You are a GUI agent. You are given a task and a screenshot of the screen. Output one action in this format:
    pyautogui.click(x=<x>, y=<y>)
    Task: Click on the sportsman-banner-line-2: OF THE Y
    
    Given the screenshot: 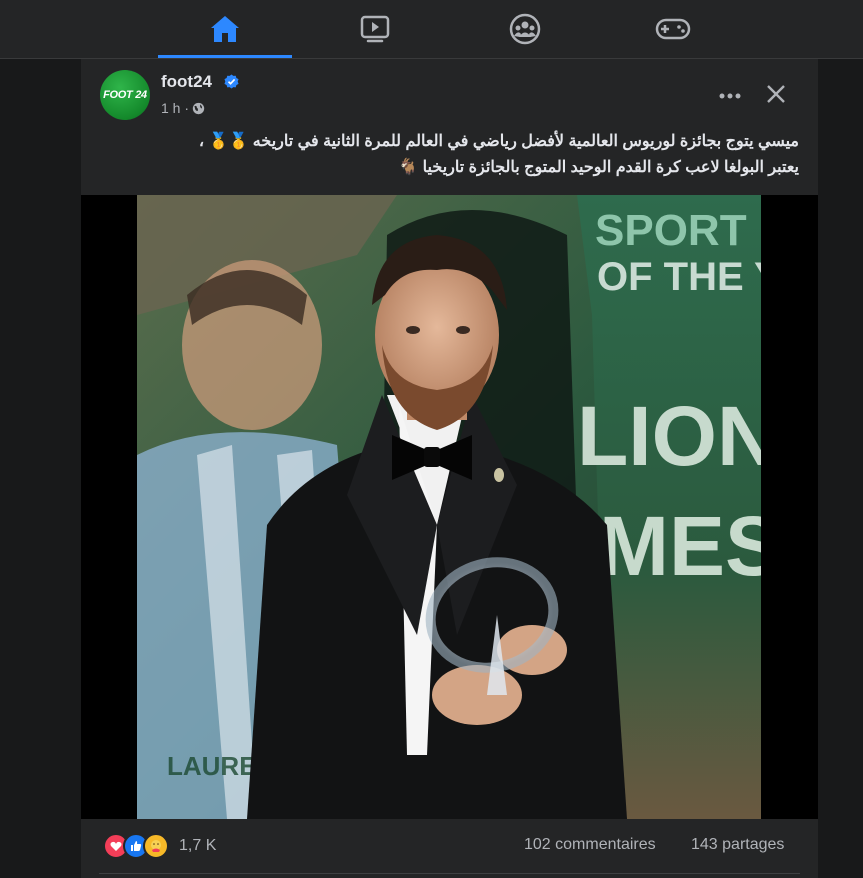 What is the action you would take?
    pyautogui.click(x=679, y=277)
    